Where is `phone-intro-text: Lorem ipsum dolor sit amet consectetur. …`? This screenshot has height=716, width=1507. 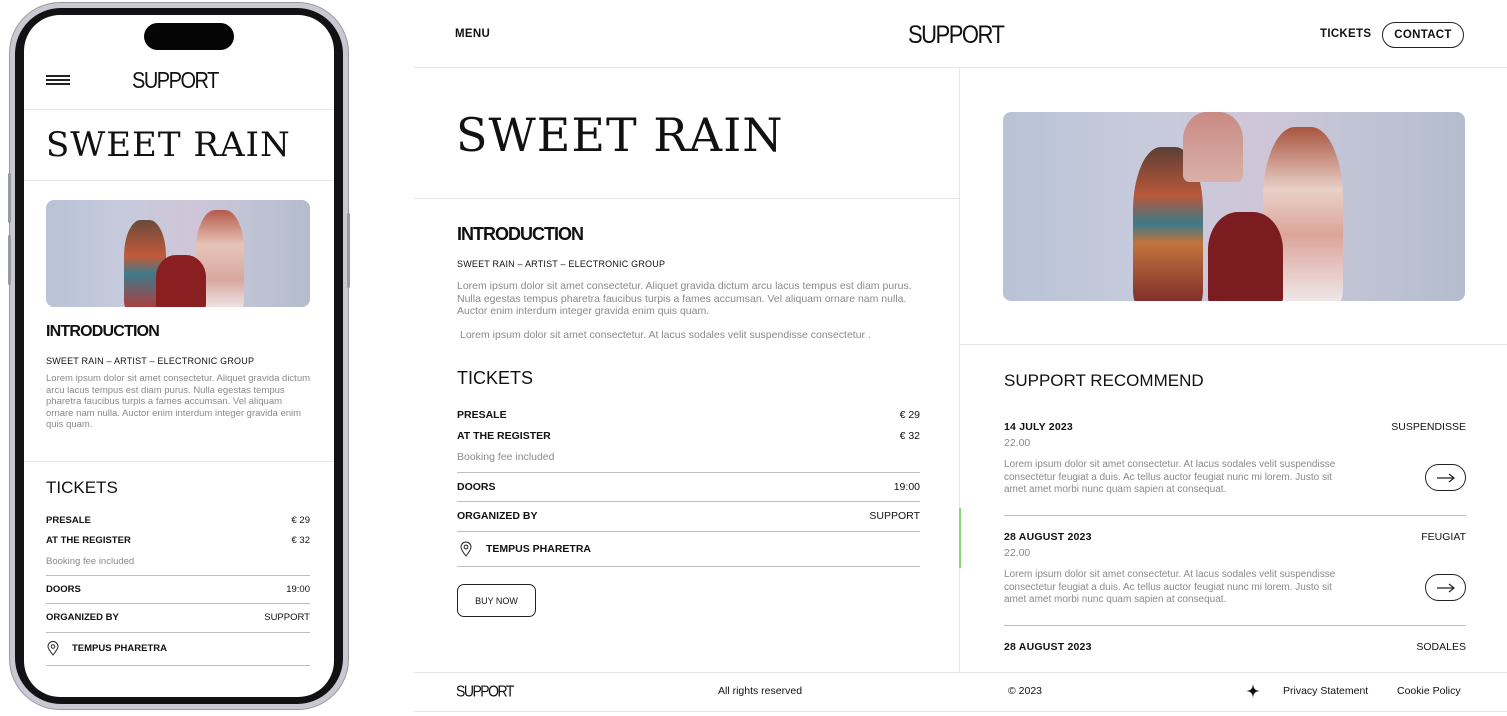 phone-intro-text: Lorem ipsum dolor sit amet consectetur. … is located at coordinates (178, 401).